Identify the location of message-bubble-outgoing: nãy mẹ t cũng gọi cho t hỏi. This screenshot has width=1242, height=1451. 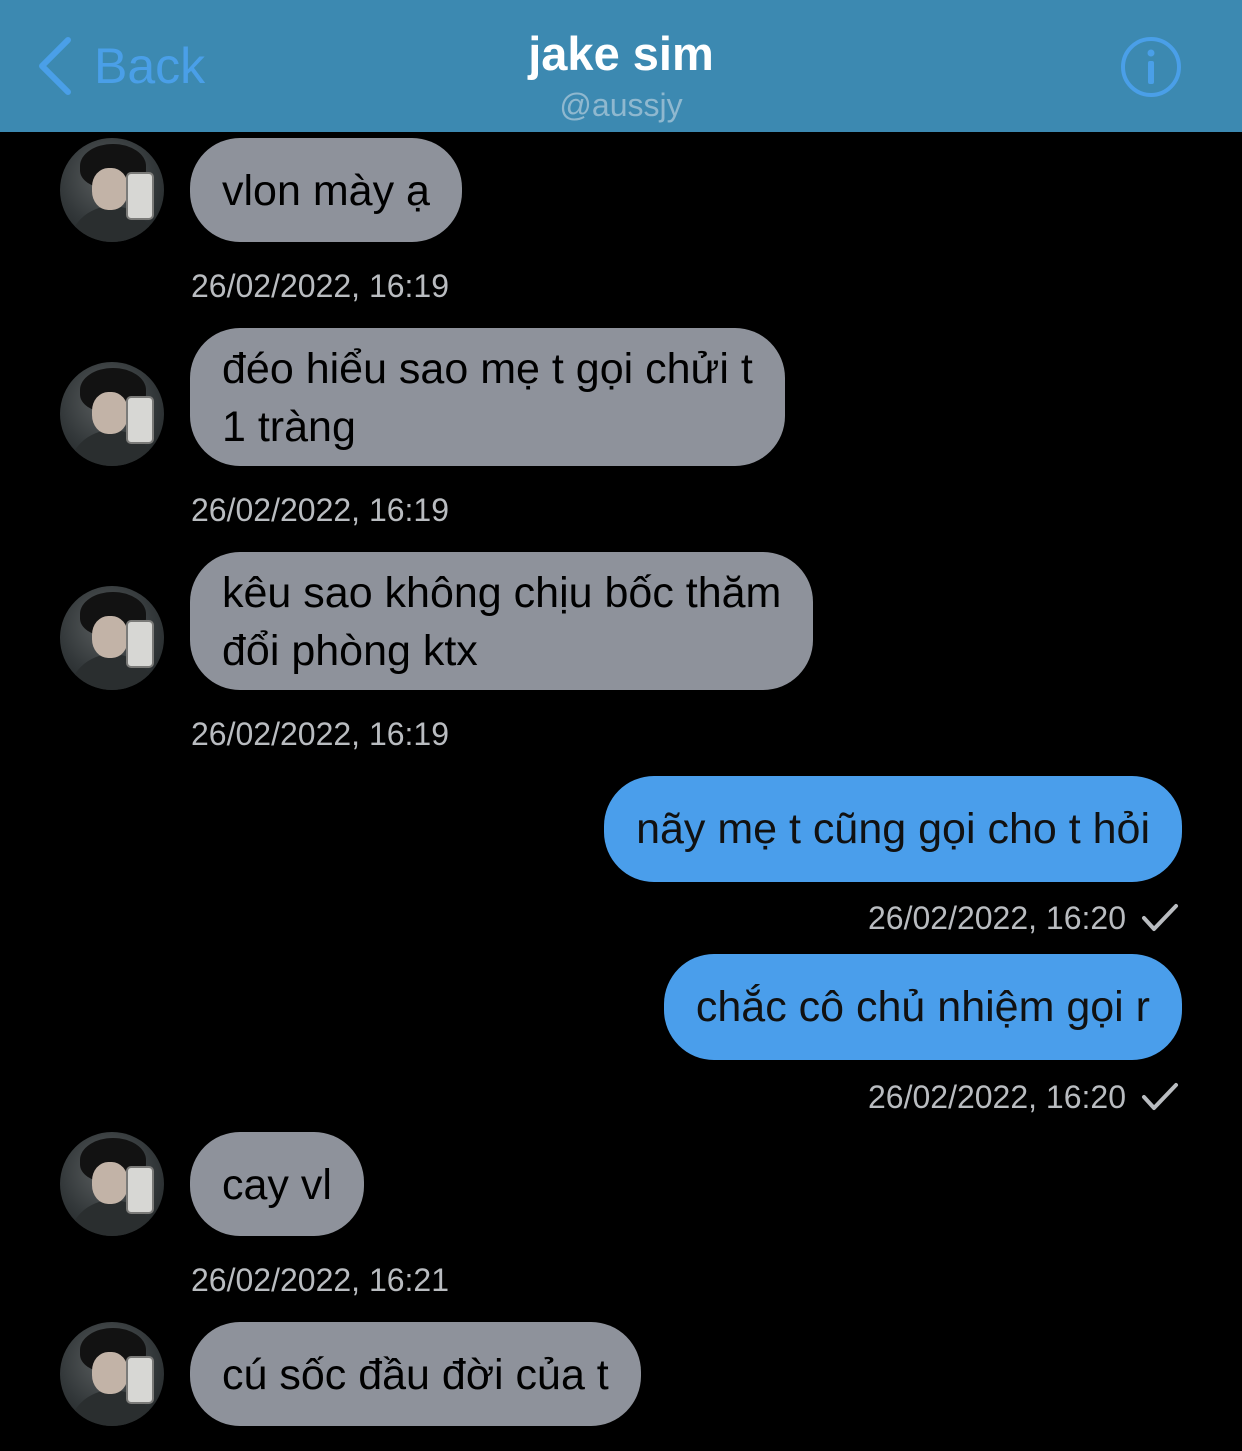
(893, 829).